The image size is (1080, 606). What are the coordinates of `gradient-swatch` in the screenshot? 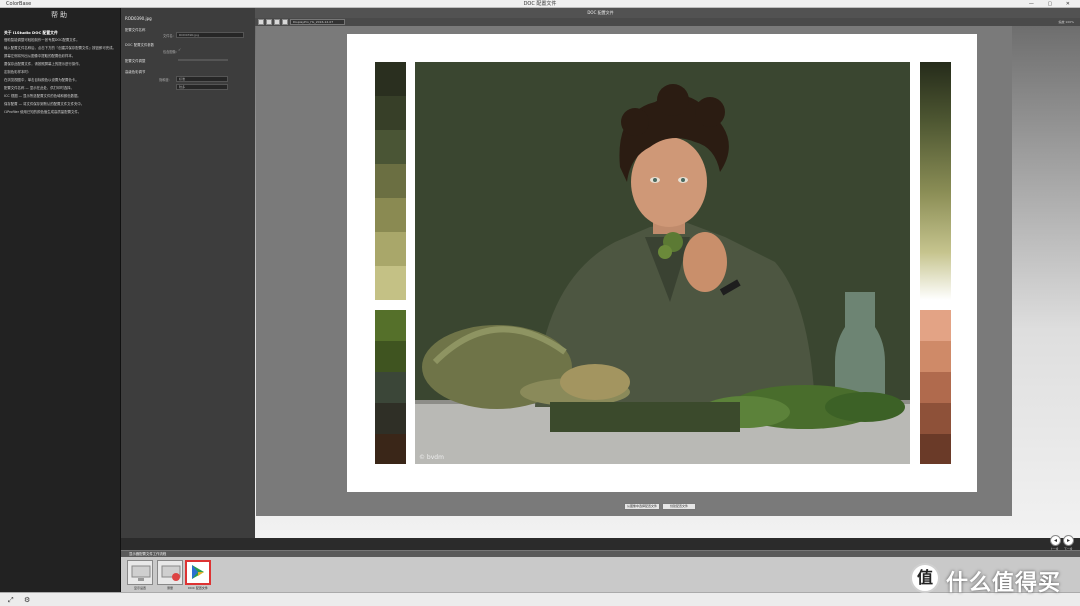 It's located at (935, 181).